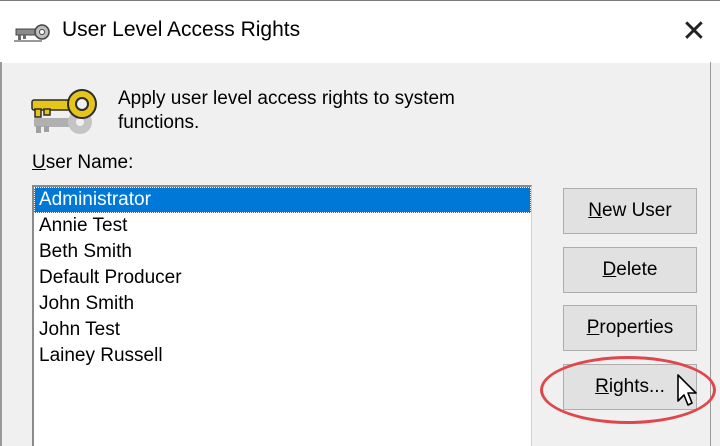 Image resolution: width=720 pixels, height=446 pixels. Describe the element at coordinates (39, 162) in the screenshot. I see `user-name-label-accel: U` at that location.